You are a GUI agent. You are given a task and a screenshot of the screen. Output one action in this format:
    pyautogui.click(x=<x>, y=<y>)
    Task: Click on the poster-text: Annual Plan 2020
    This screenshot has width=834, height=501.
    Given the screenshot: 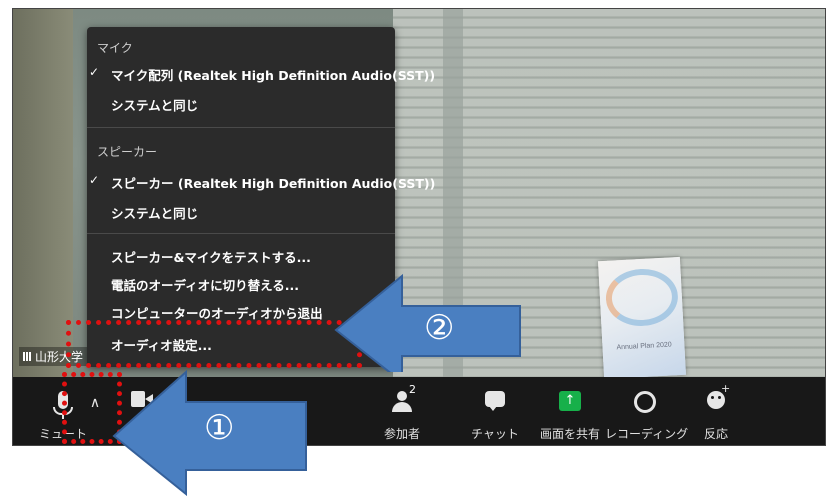 What is the action you would take?
    pyautogui.click(x=644, y=346)
    